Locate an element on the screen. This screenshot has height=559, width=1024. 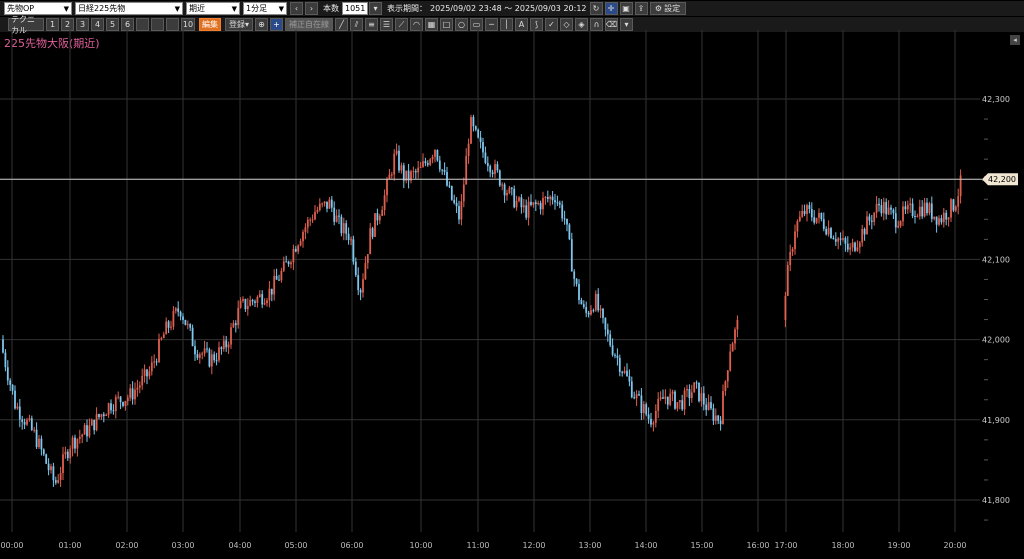
x-tick-label: 02:00 is located at coordinates (126, 545).